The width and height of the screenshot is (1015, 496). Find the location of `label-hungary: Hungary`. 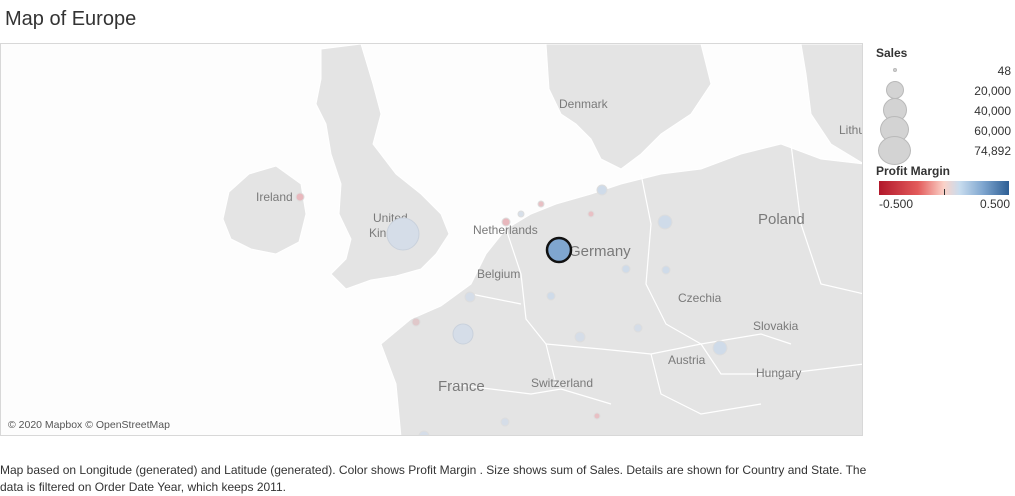

label-hungary: Hungary is located at coordinates (778, 373).